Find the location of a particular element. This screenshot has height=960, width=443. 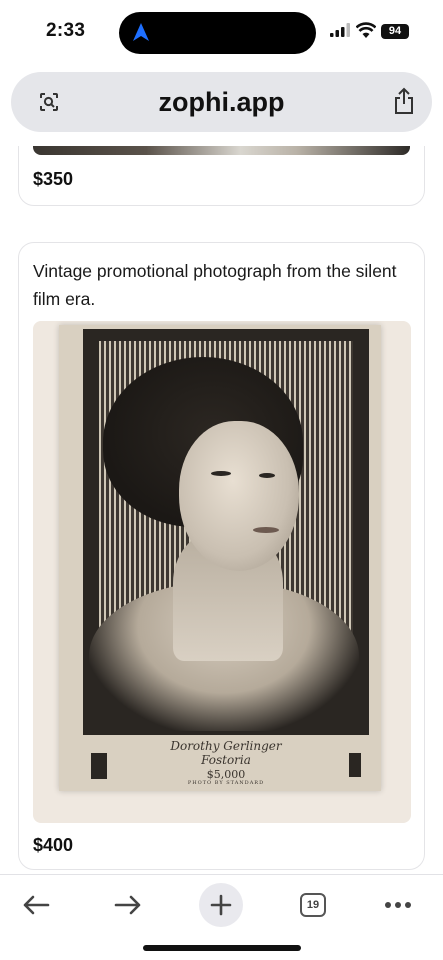

status-bar: 2:33 94 is located at coordinates (221, 33).